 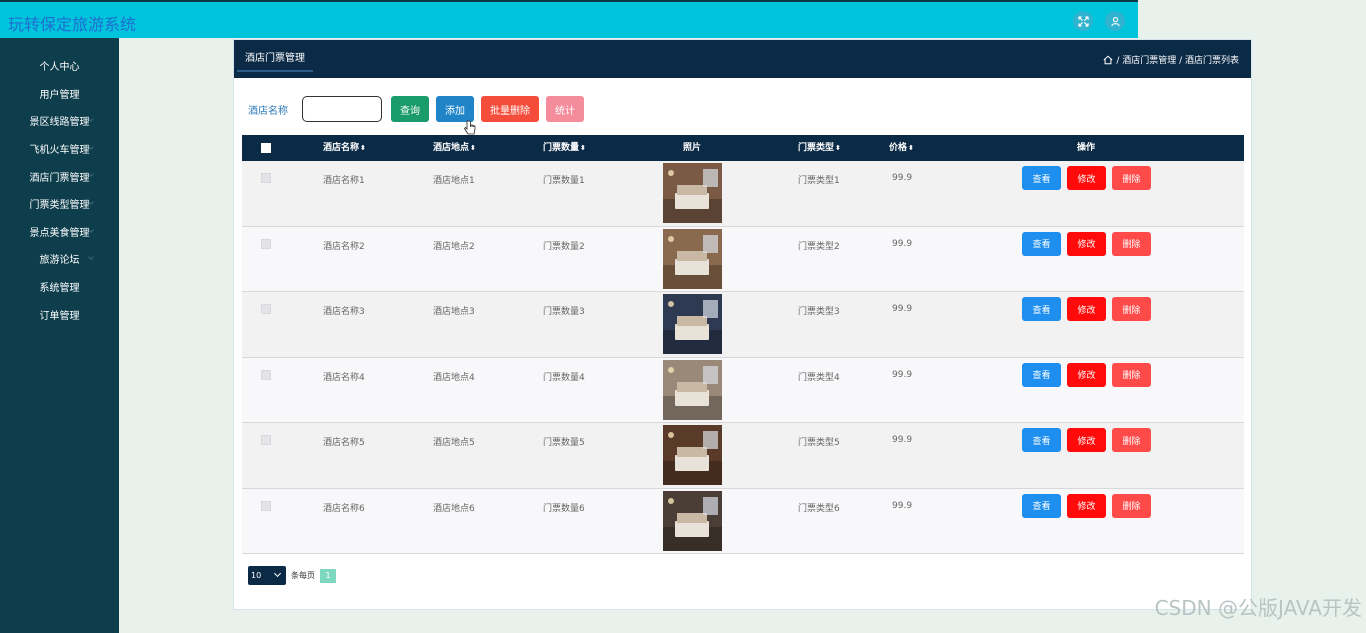 I want to click on sidebar-item: 系统管理, so click(x=59, y=287).